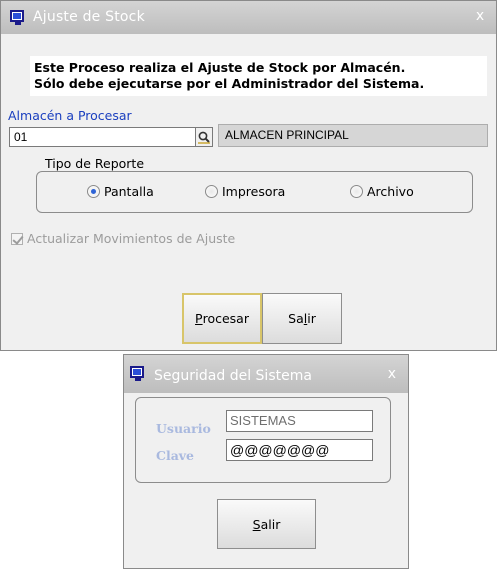 The height and width of the screenshot is (569, 497). Describe the element at coordinates (110, 137) in the screenshot. I see `almacen-code-input: 01` at that location.